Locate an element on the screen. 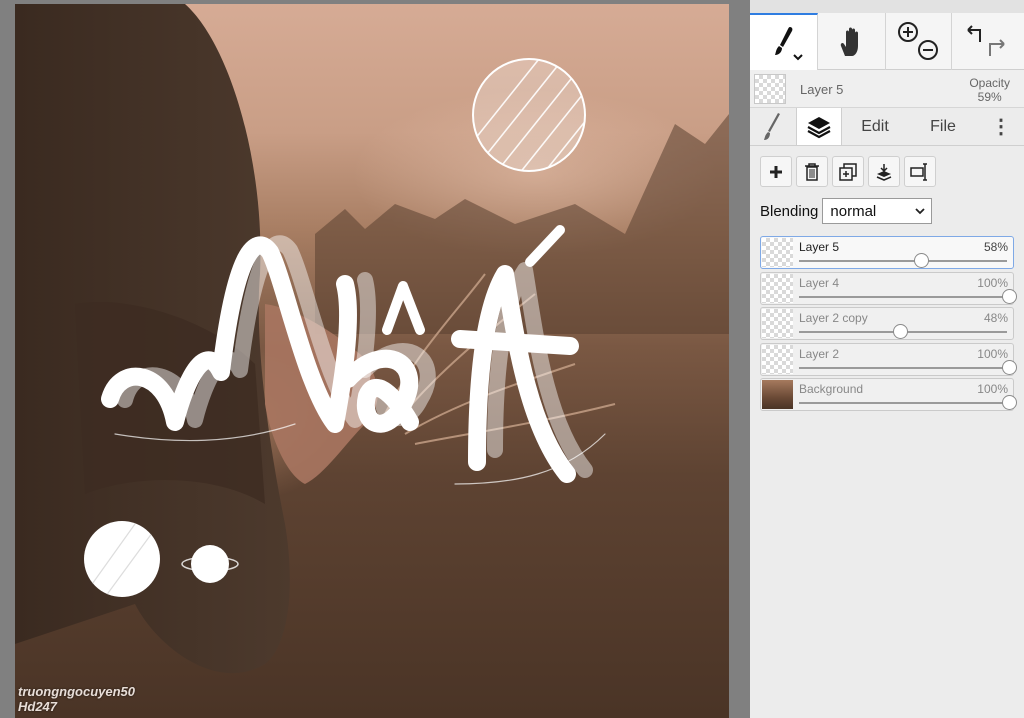 Image resolution: width=1024 pixels, height=718 pixels. current-layer-opacity: Opacity 59% is located at coordinates (989, 90).